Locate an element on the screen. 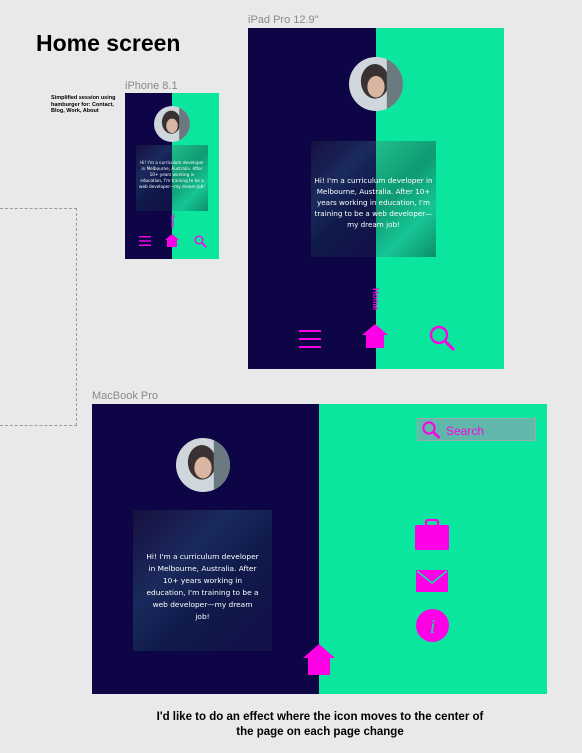 The height and width of the screenshot is (753, 582). macbook-frame-label: MacBook Pro is located at coordinates (125, 396).